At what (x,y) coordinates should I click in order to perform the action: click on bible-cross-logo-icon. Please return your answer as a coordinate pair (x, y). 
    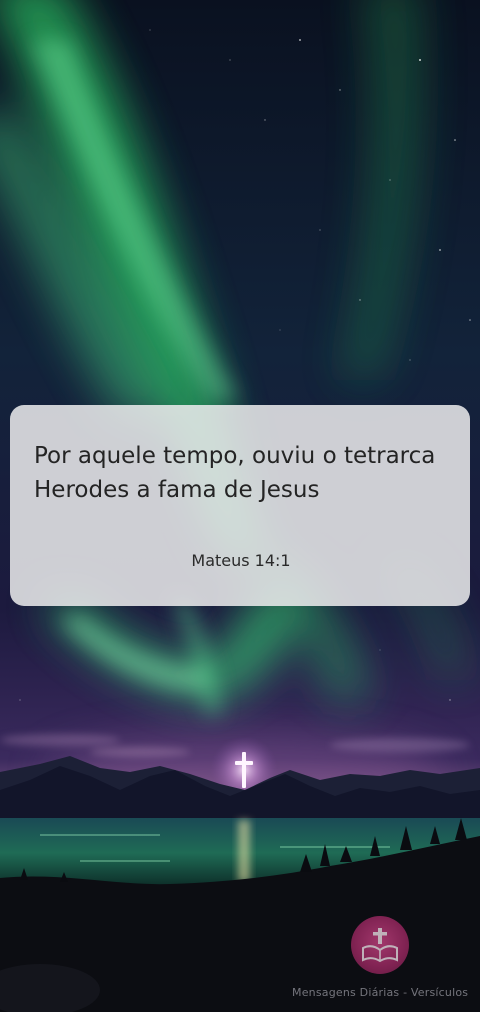
    Looking at the image, I should click on (380, 945).